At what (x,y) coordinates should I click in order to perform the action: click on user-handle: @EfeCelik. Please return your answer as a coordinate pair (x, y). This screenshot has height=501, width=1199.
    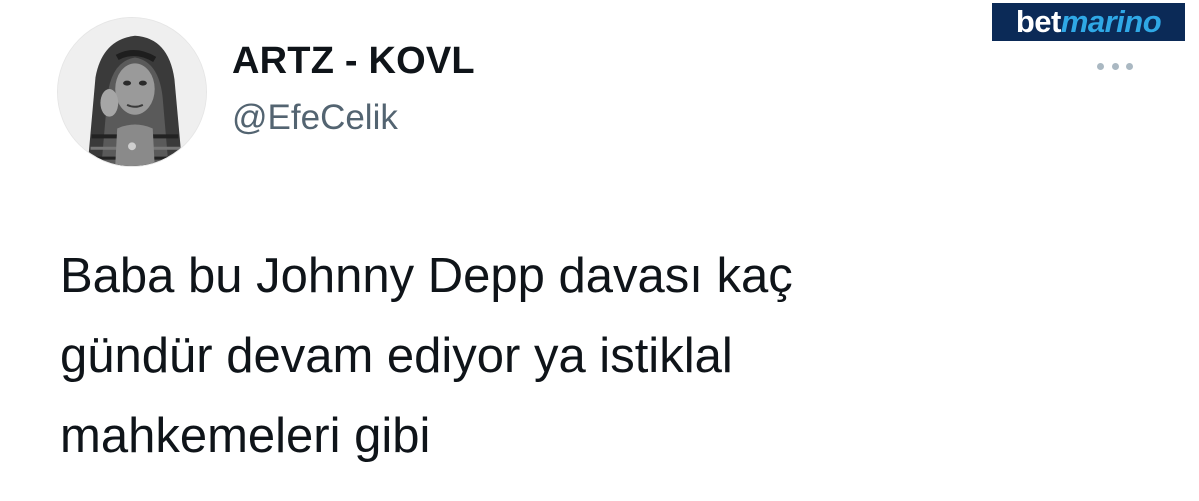
    Looking at the image, I should click on (315, 118).